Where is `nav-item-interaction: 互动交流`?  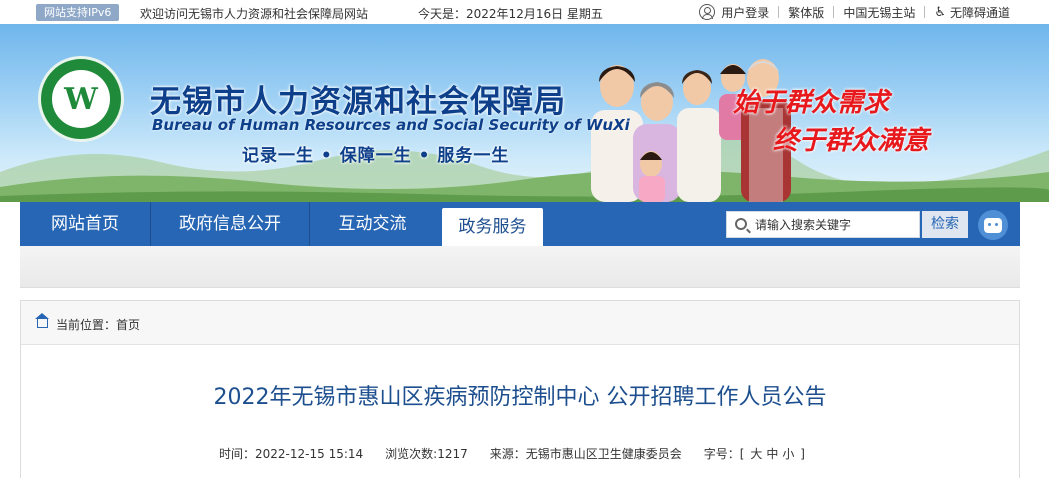
nav-item-interaction: 互动交流 is located at coordinates (372, 224).